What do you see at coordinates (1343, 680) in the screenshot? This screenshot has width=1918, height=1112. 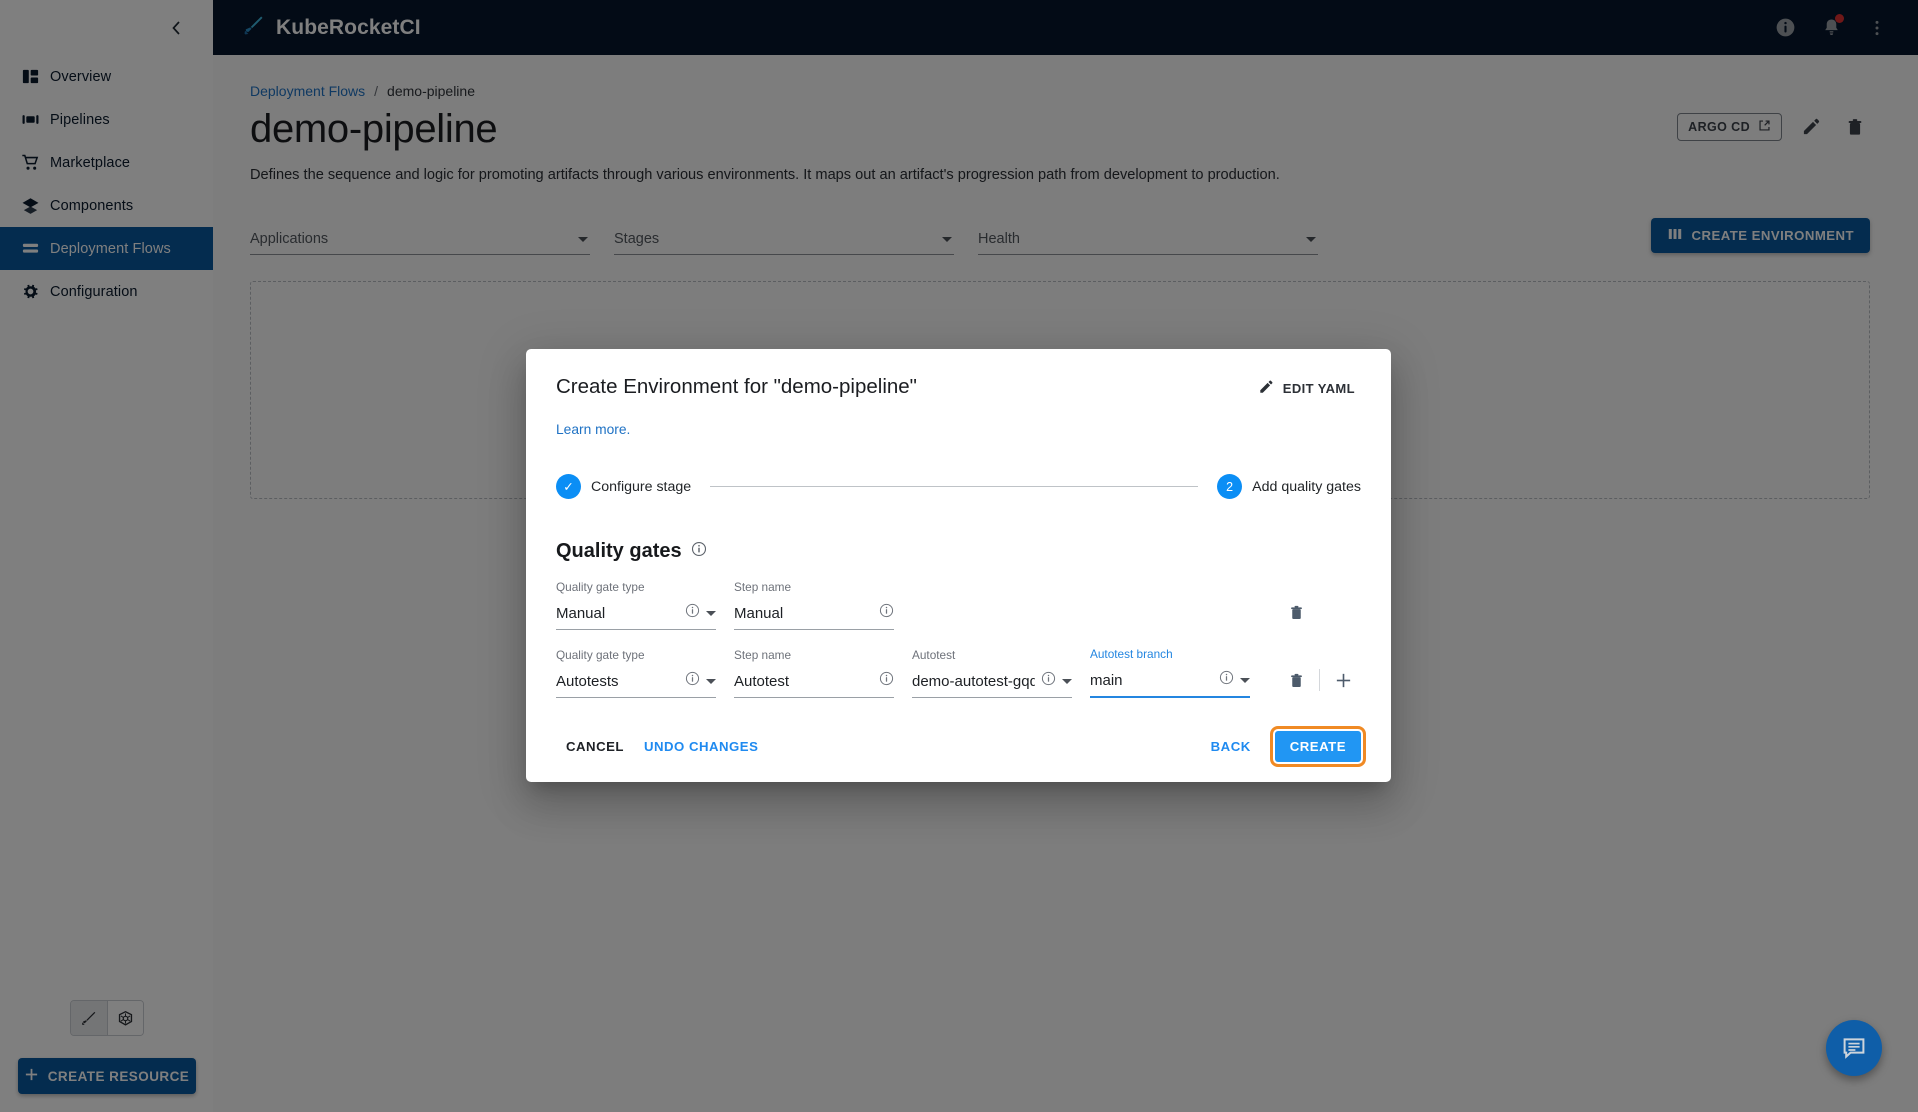 I see `add-quality-gate-button` at bounding box center [1343, 680].